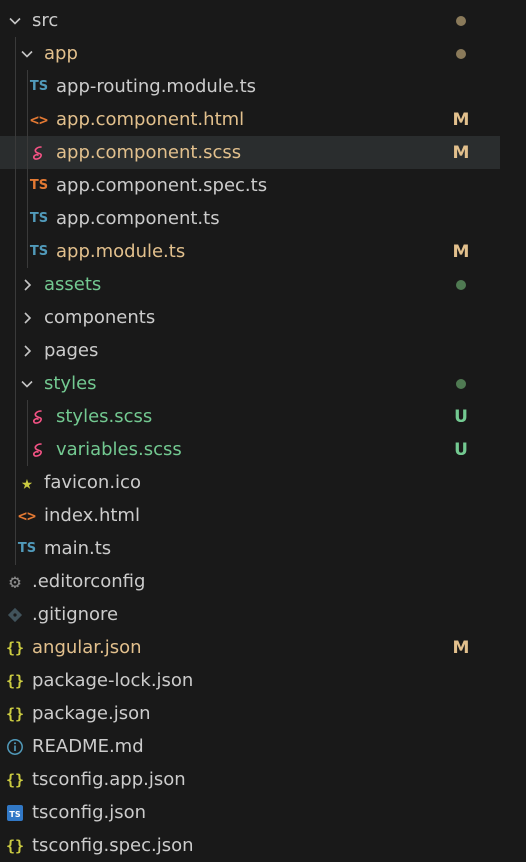 This screenshot has height=862, width=526. What do you see at coordinates (250, 713) in the screenshot?
I see `file-row-package.json: {} package.json` at bounding box center [250, 713].